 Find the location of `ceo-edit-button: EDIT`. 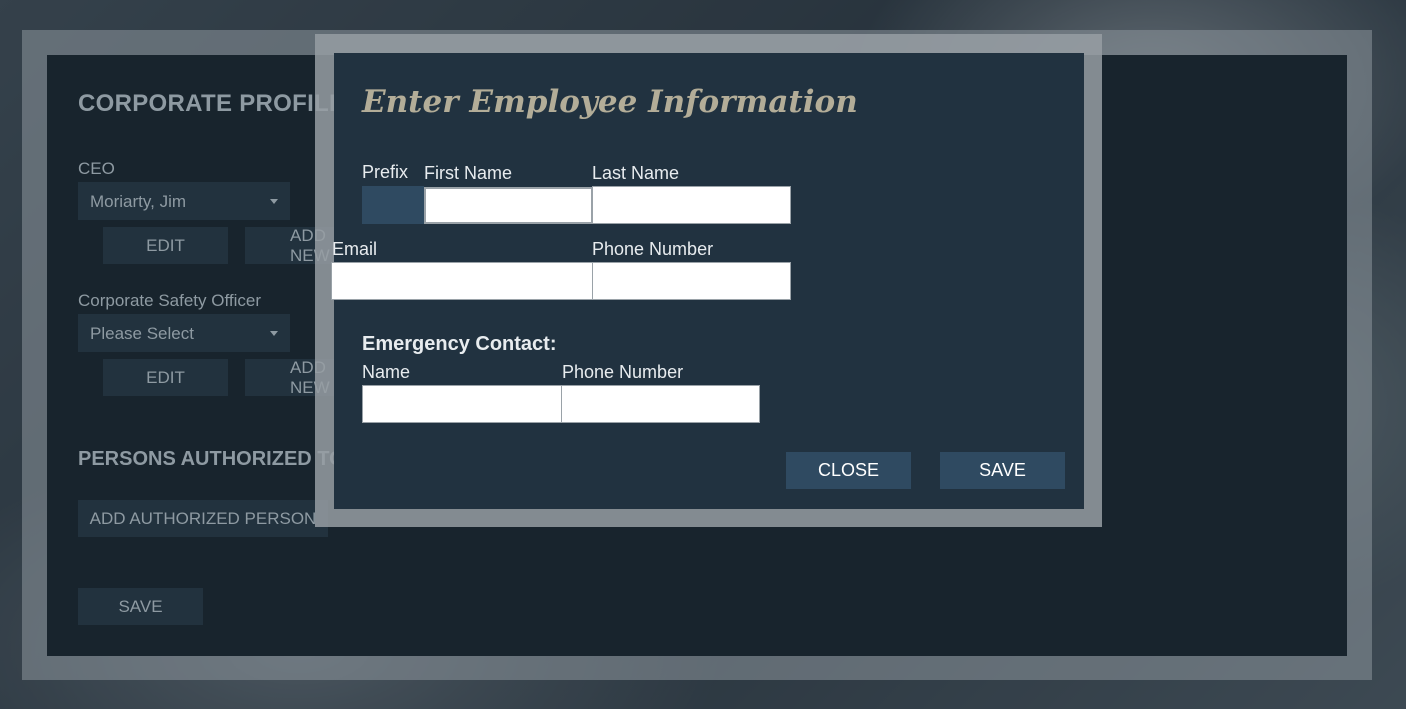

ceo-edit-button: EDIT is located at coordinates (165, 245).